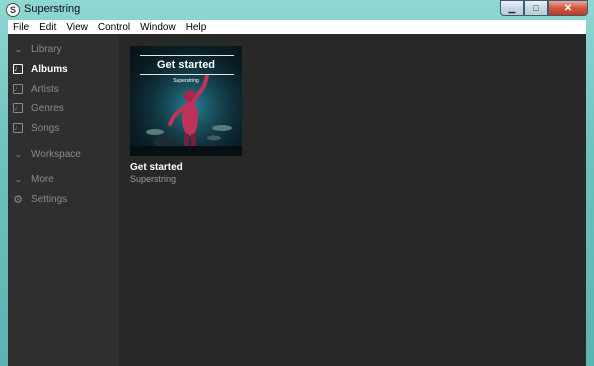 The height and width of the screenshot is (366, 594). I want to click on minimize-button: ▁, so click(512, 8).